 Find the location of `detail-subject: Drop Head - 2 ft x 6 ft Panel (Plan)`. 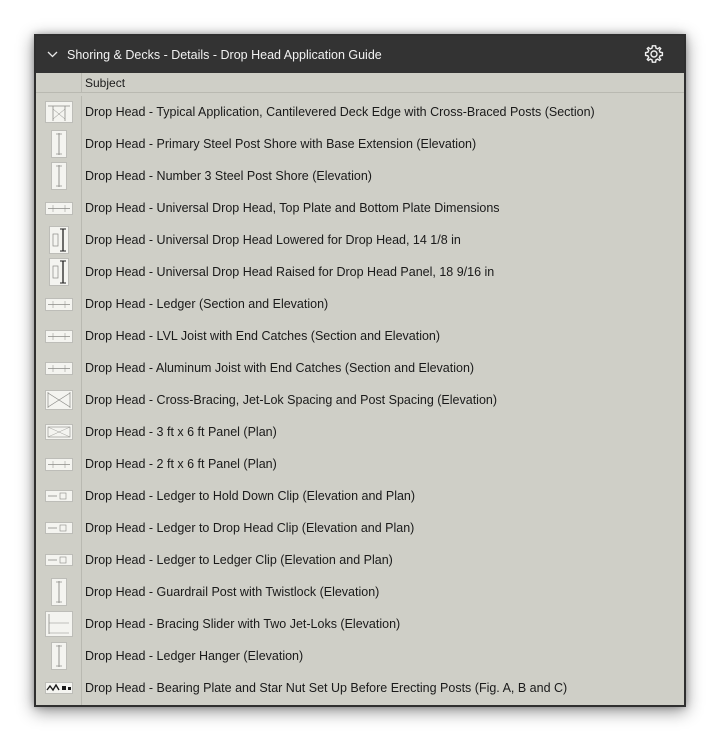

detail-subject: Drop Head - 2 ft x 6 ft Panel (Plan) is located at coordinates (181, 464).